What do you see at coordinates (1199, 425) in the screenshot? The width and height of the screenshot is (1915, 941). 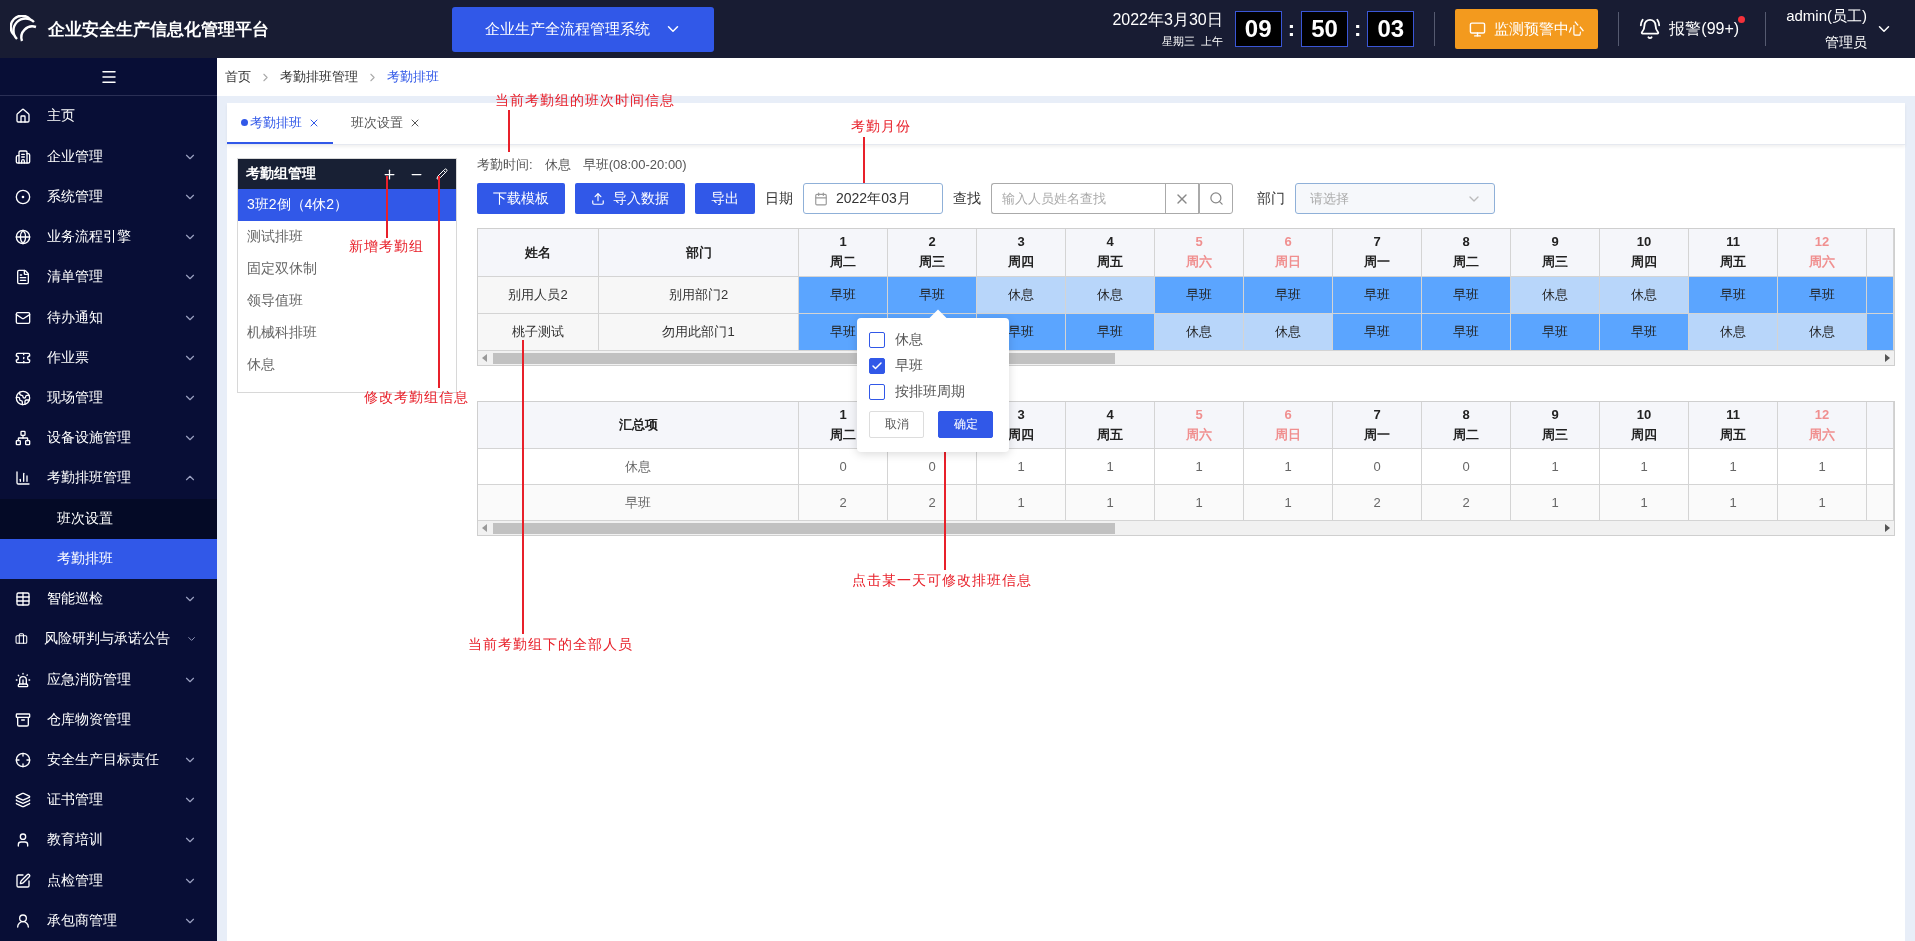 I see `day-header: 5 周六` at bounding box center [1199, 425].